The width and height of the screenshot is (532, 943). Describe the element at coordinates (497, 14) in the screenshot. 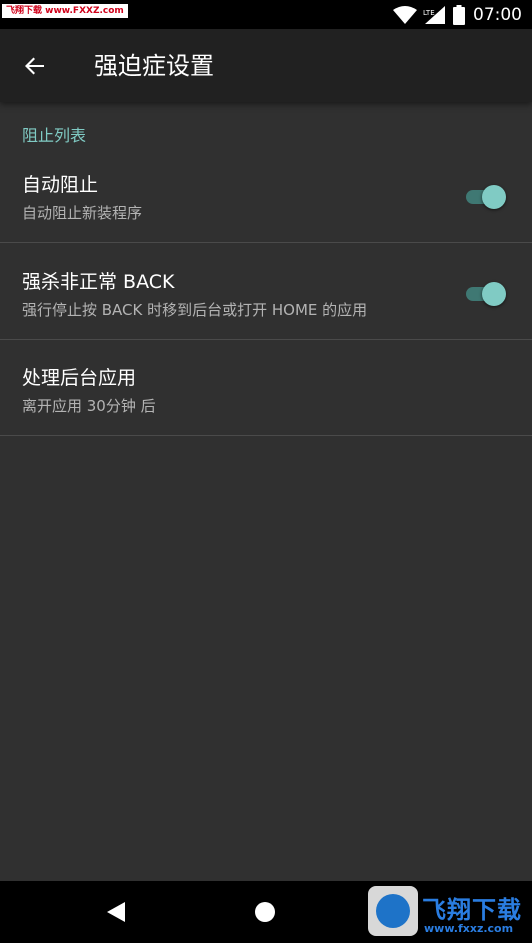

I see `status-time: 07:00` at that location.